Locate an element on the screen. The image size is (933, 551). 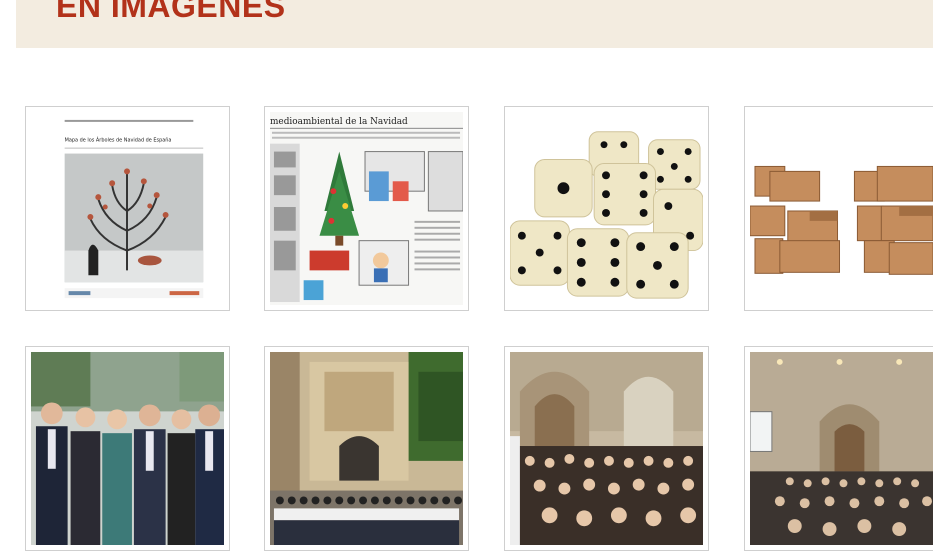
poster-image: Mapa de los Árboles de Navidad de España is located at coordinates (127, 208).